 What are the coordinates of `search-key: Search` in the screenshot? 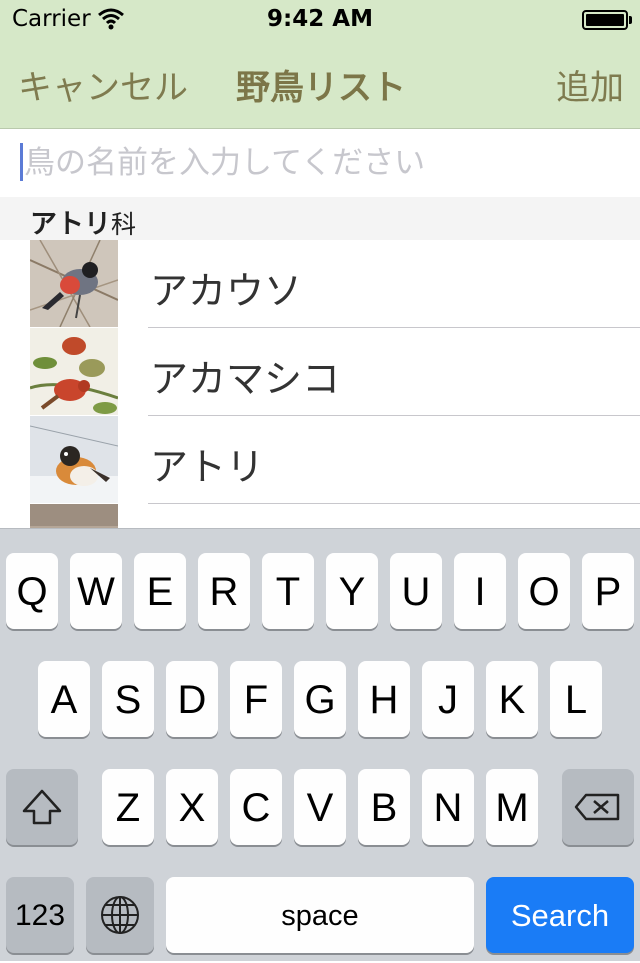 It's located at (560, 915).